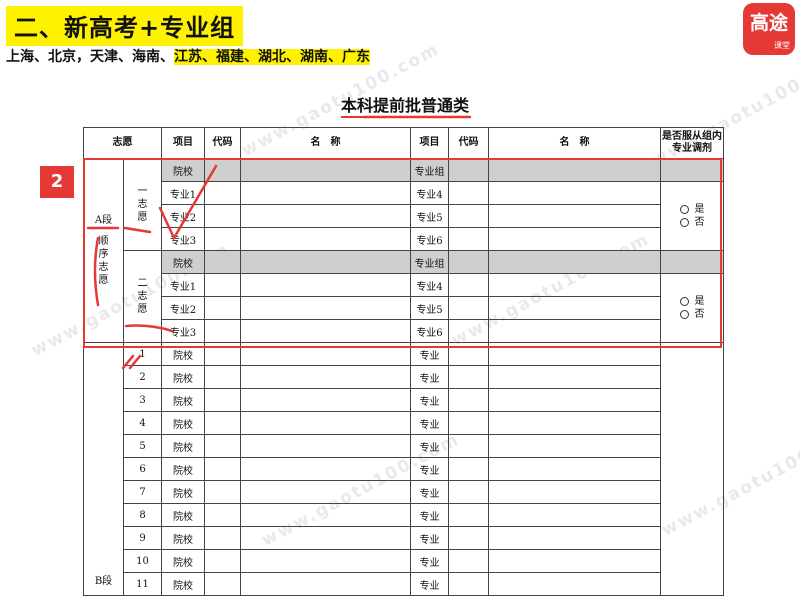 This screenshot has width=800, height=600. Describe the element at coordinates (96, 271) in the screenshot. I see `bracket-stroke` at that location.